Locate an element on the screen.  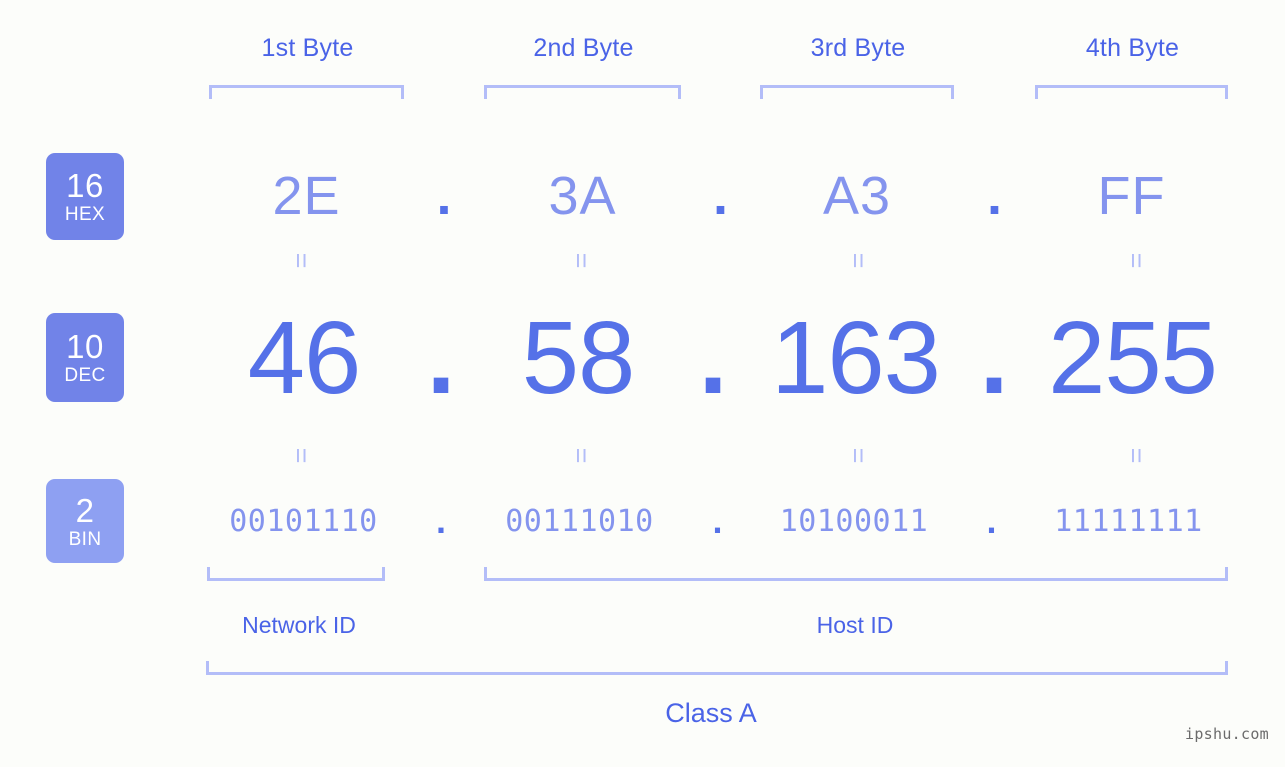
equals-marker-dec-bin-4: = is located at coordinates (1136, 455).